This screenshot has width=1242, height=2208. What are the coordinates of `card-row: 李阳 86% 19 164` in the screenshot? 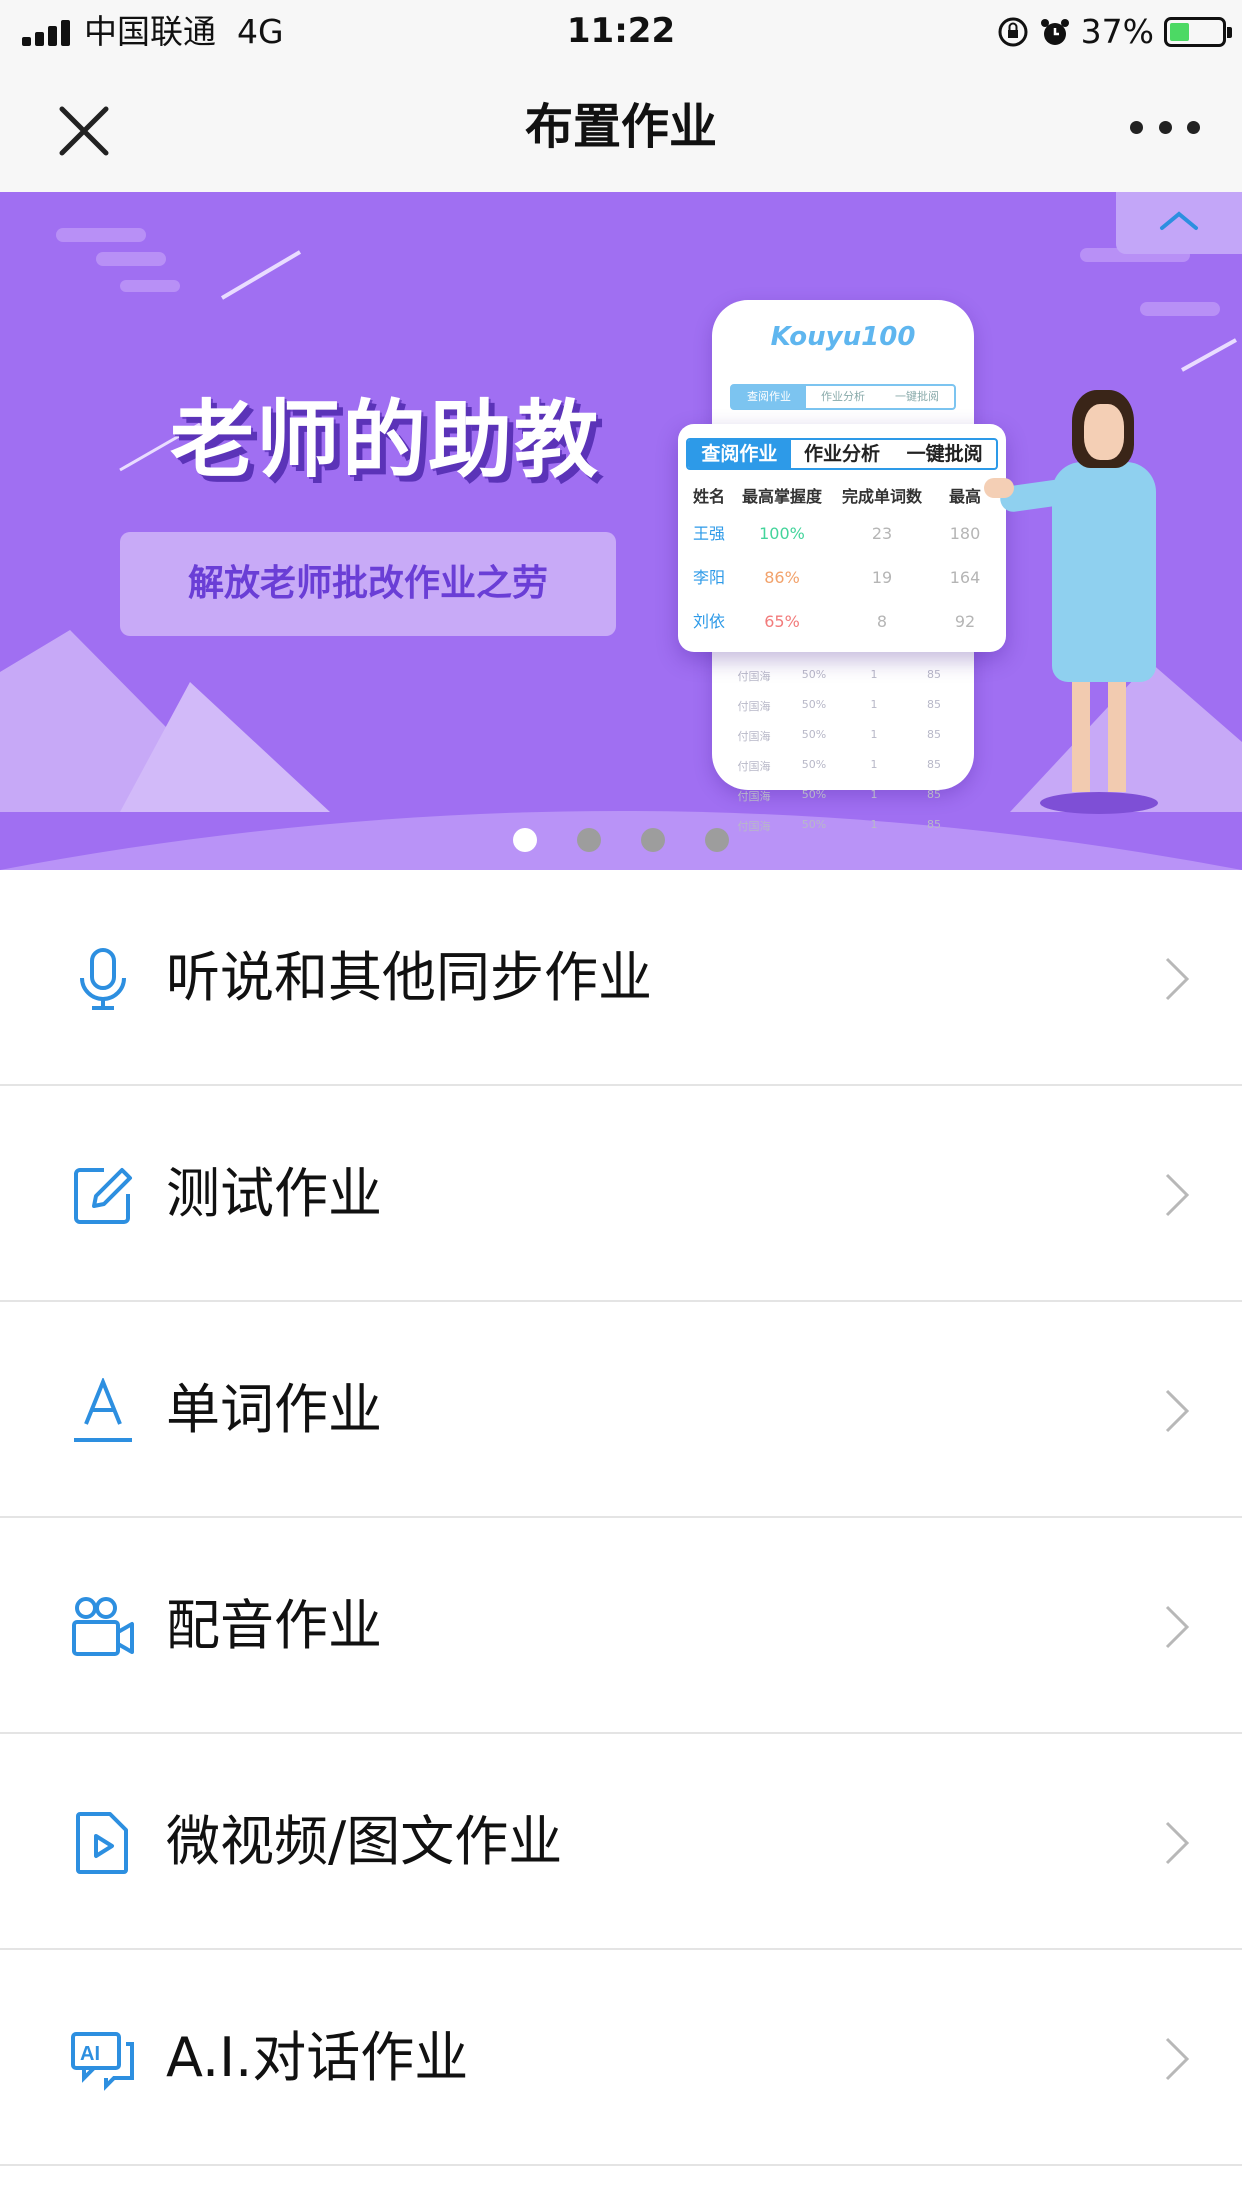 It's located at (842, 578).